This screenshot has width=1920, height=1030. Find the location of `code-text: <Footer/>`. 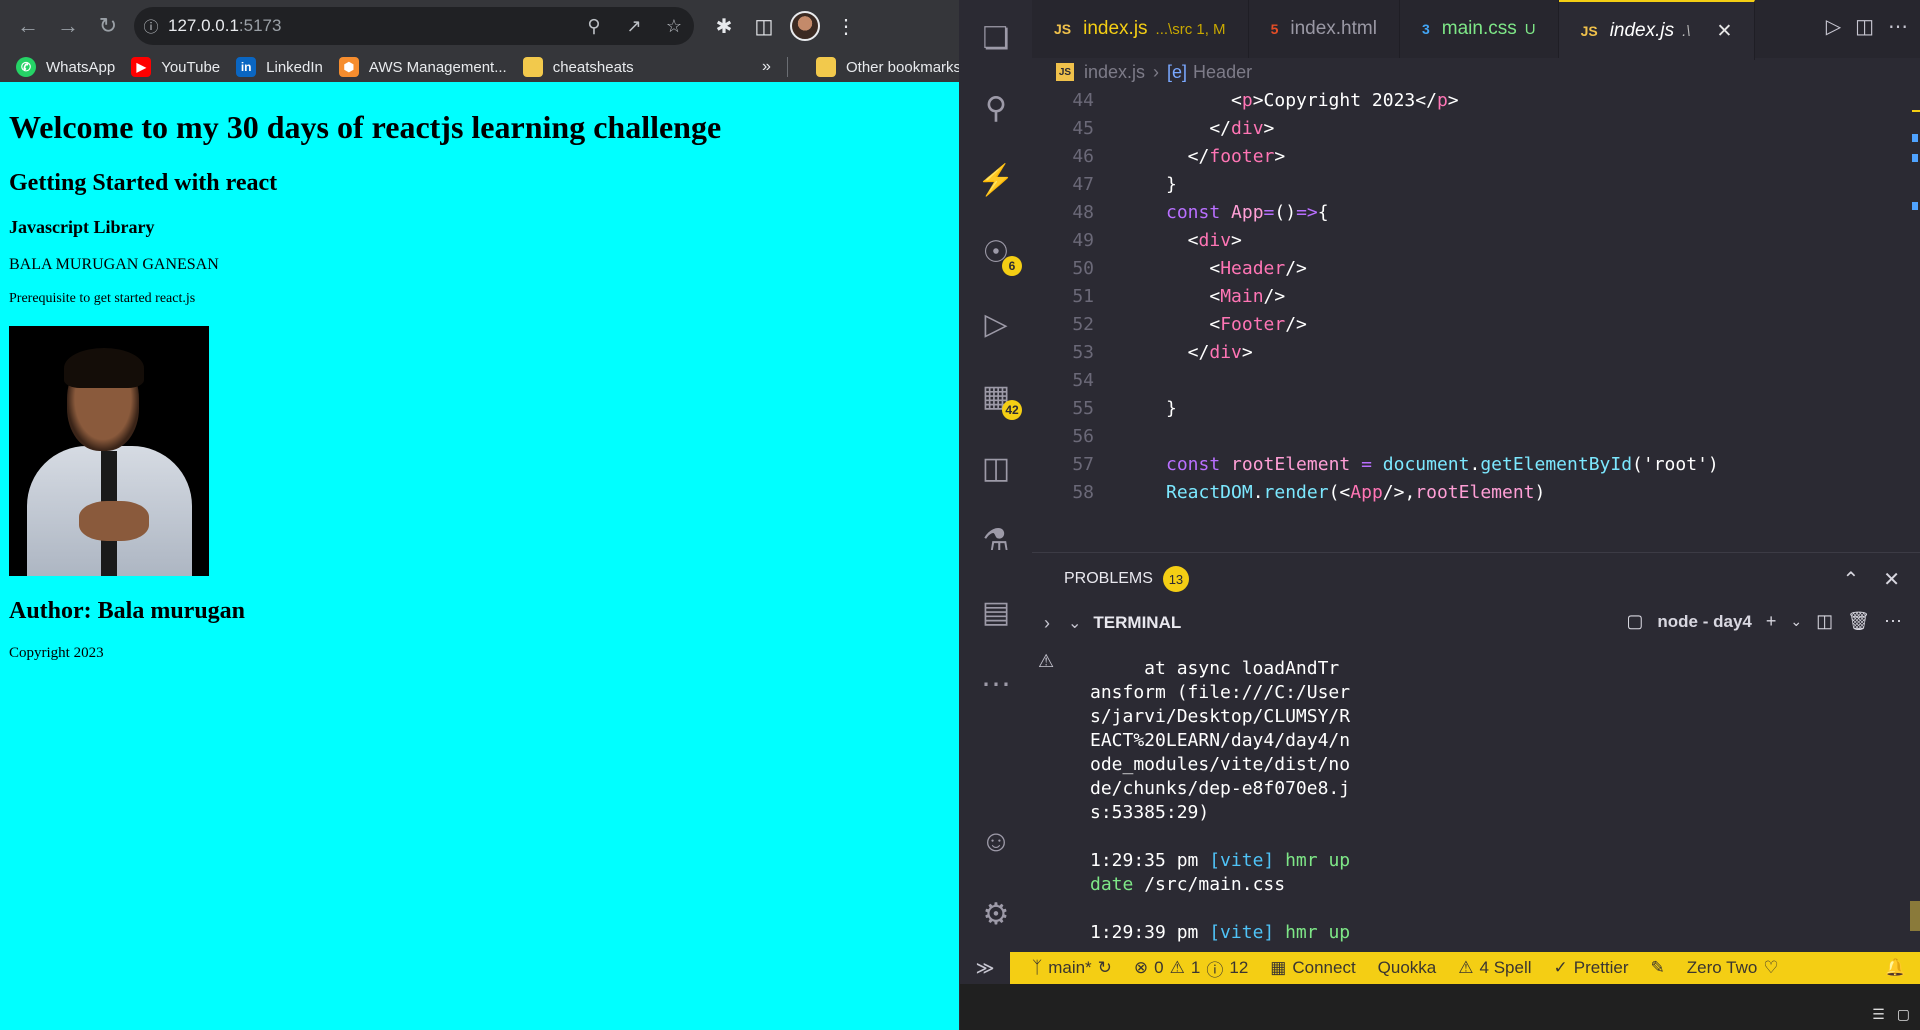

code-text: <Footer/> is located at coordinates (1236, 325).